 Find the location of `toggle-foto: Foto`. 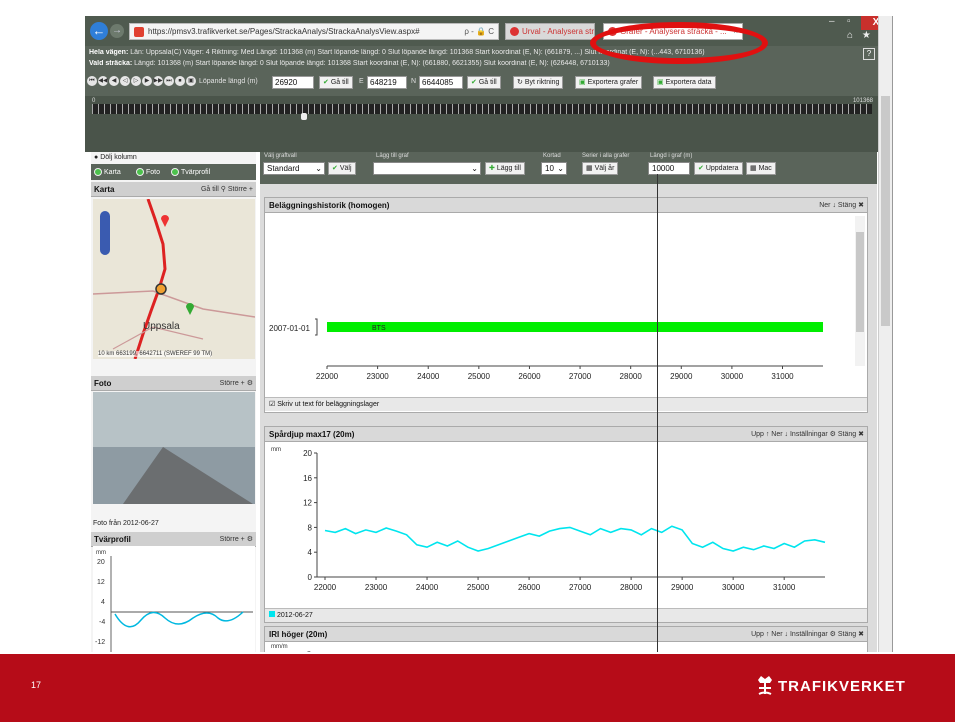

toggle-foto: Foto is located at coordinates (148, 172).